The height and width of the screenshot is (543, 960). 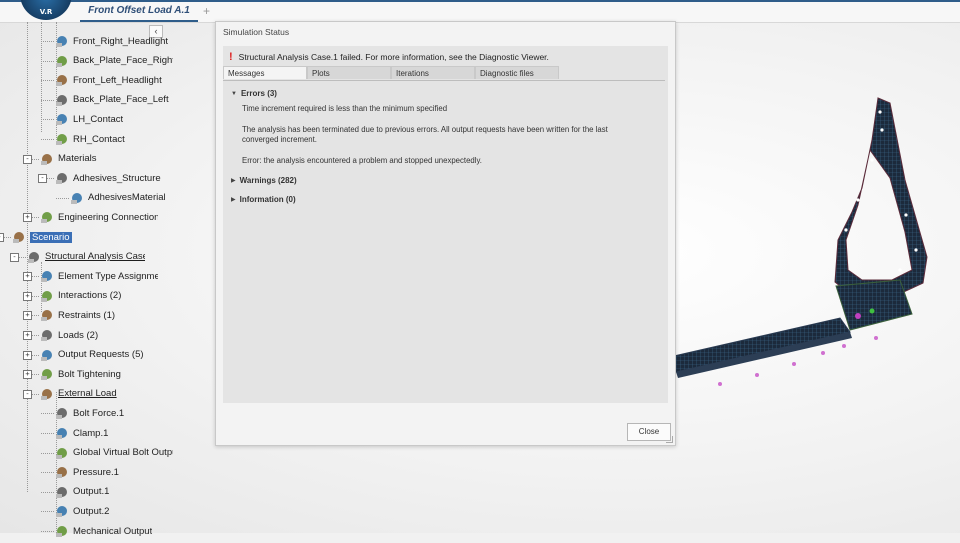 I want to click on tree-item: LH_Contact, so click(x=89, y=119).